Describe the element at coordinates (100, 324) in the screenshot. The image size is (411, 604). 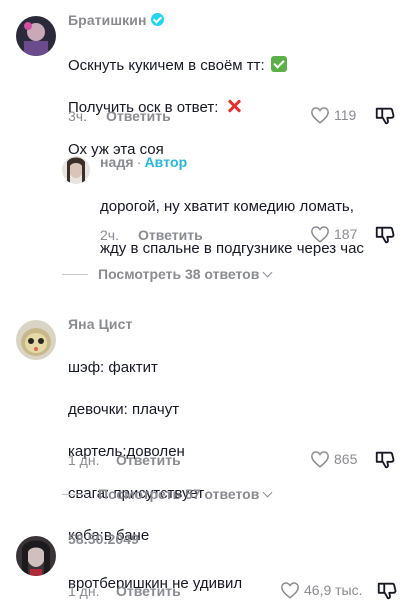
I see `comment-username: Яна Цист` at that location.